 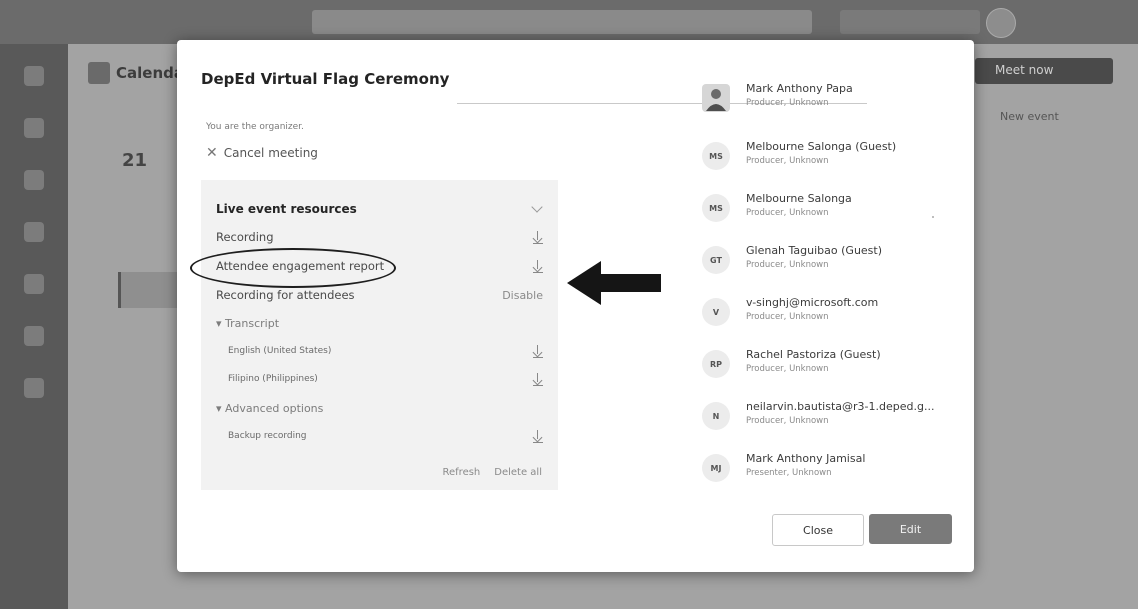 What do you see at coordinates (34, 336) in the screenshot?
I see `calls-icon` at bounding box center [34, 336].